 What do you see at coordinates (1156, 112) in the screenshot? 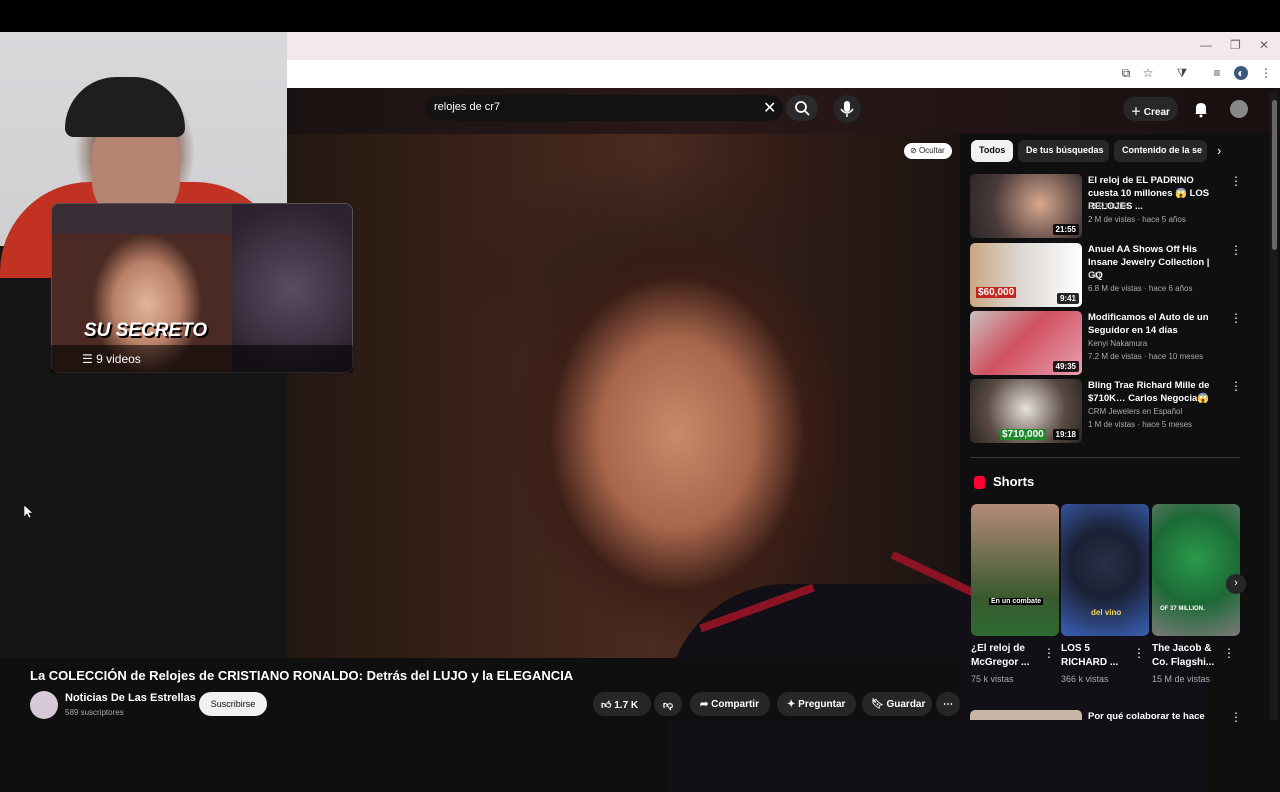
I see `create-label: Crear` at bounding box center [1156, 112].